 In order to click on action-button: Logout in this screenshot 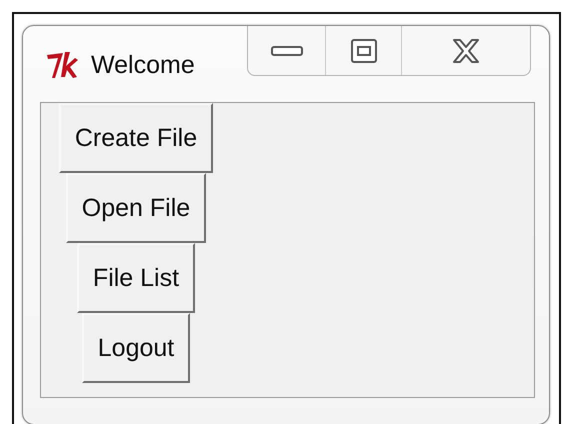, I will do `click(136, 348)`.